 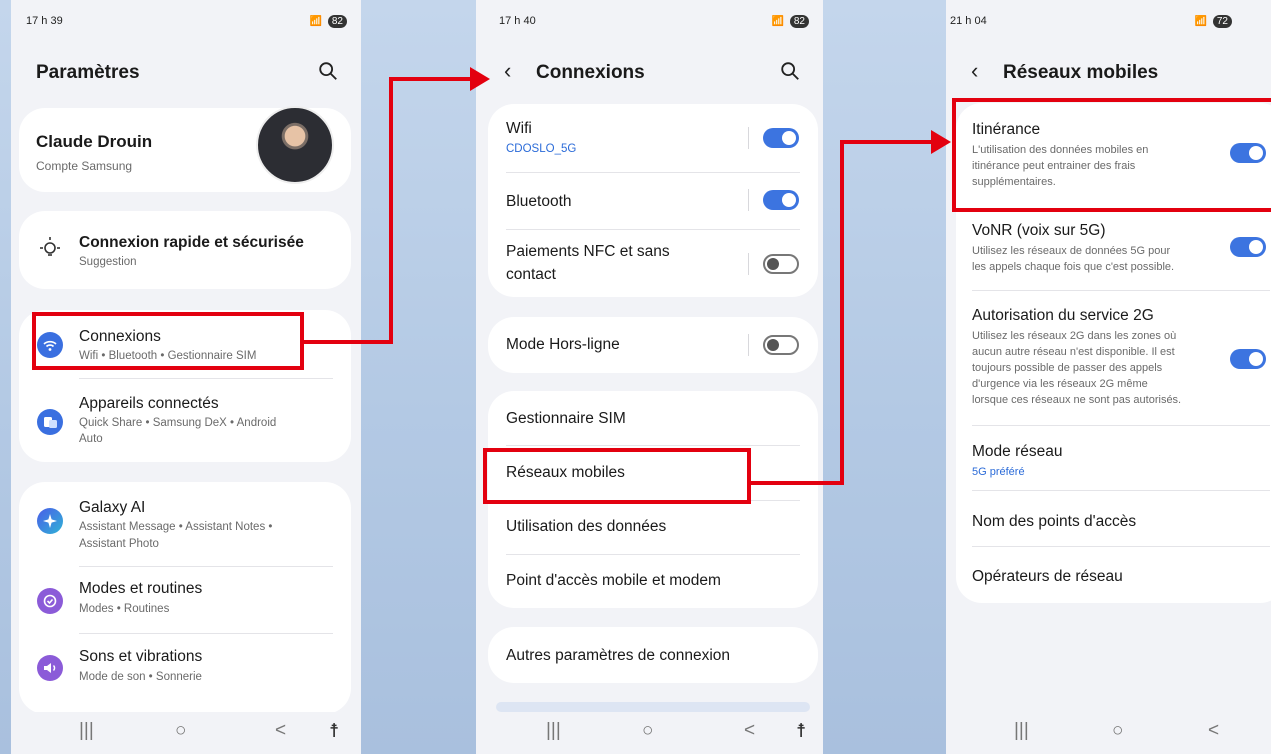 I want to click on connected-devices-icon, so click(x=50, y=422).